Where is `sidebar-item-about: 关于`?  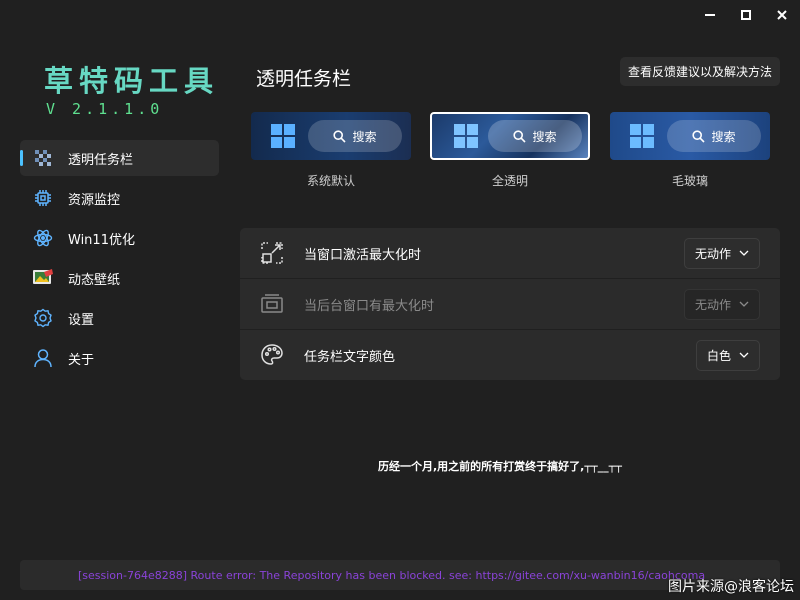 sidebar-item-about: 关于 is located at coordinates (119, 358).